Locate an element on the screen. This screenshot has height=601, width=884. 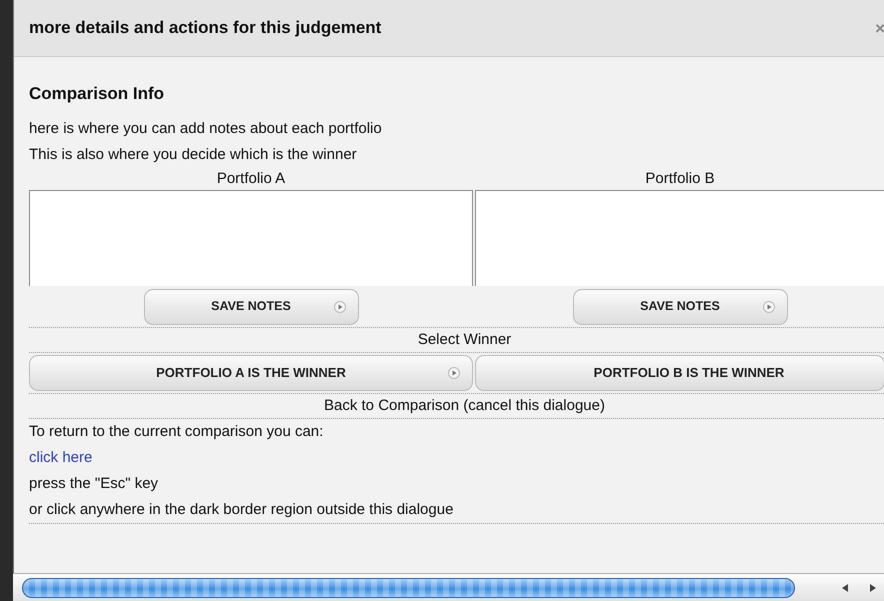
instruction-text: or click anywhere in the dark border region outside this dialogue is located at coordinates (241, 510).